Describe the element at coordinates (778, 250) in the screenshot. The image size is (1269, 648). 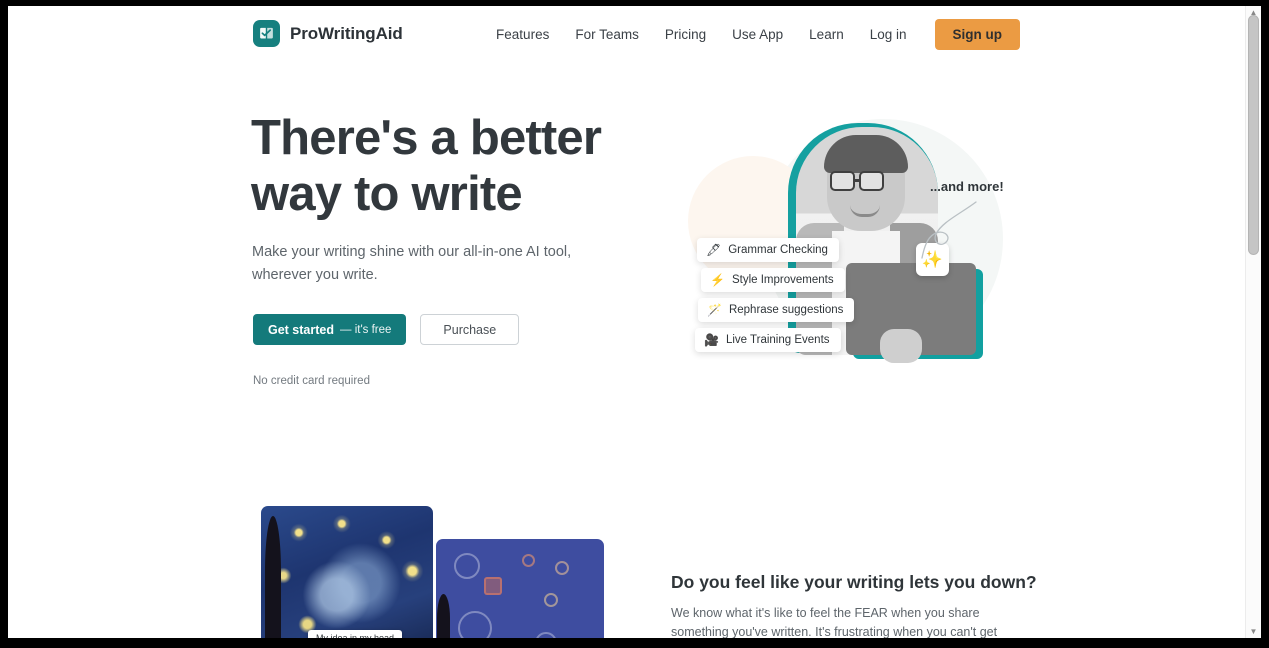
I see `feature-card-label: Grammar Checking` at that location.